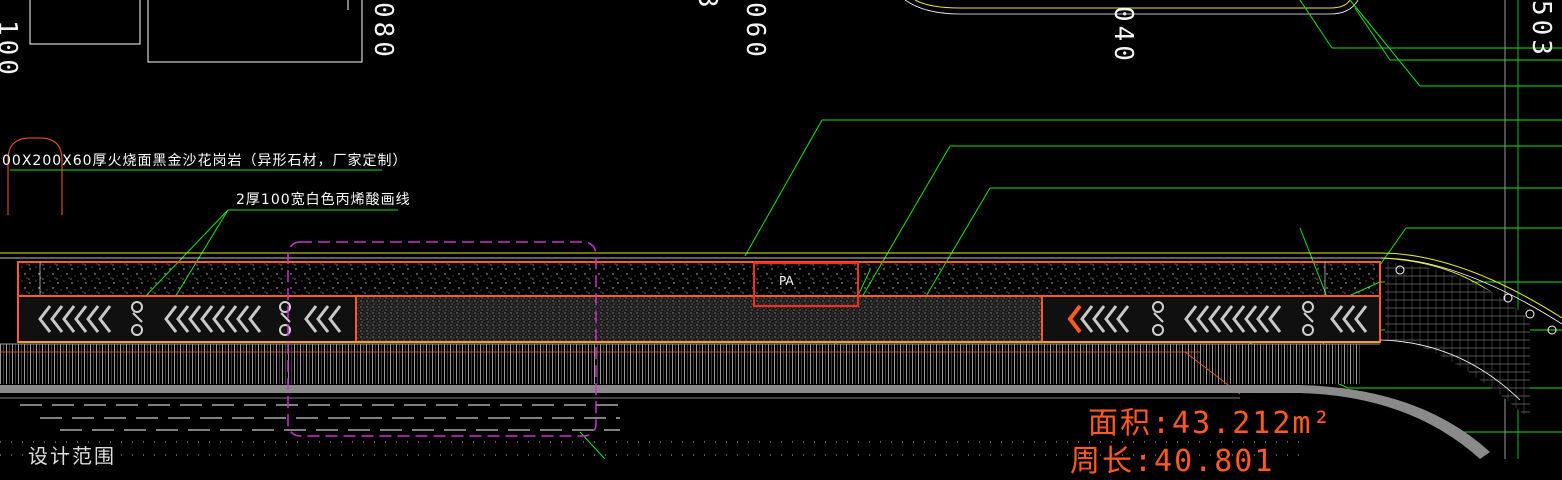  I want to click on lane-dashes, so click(320, 417).